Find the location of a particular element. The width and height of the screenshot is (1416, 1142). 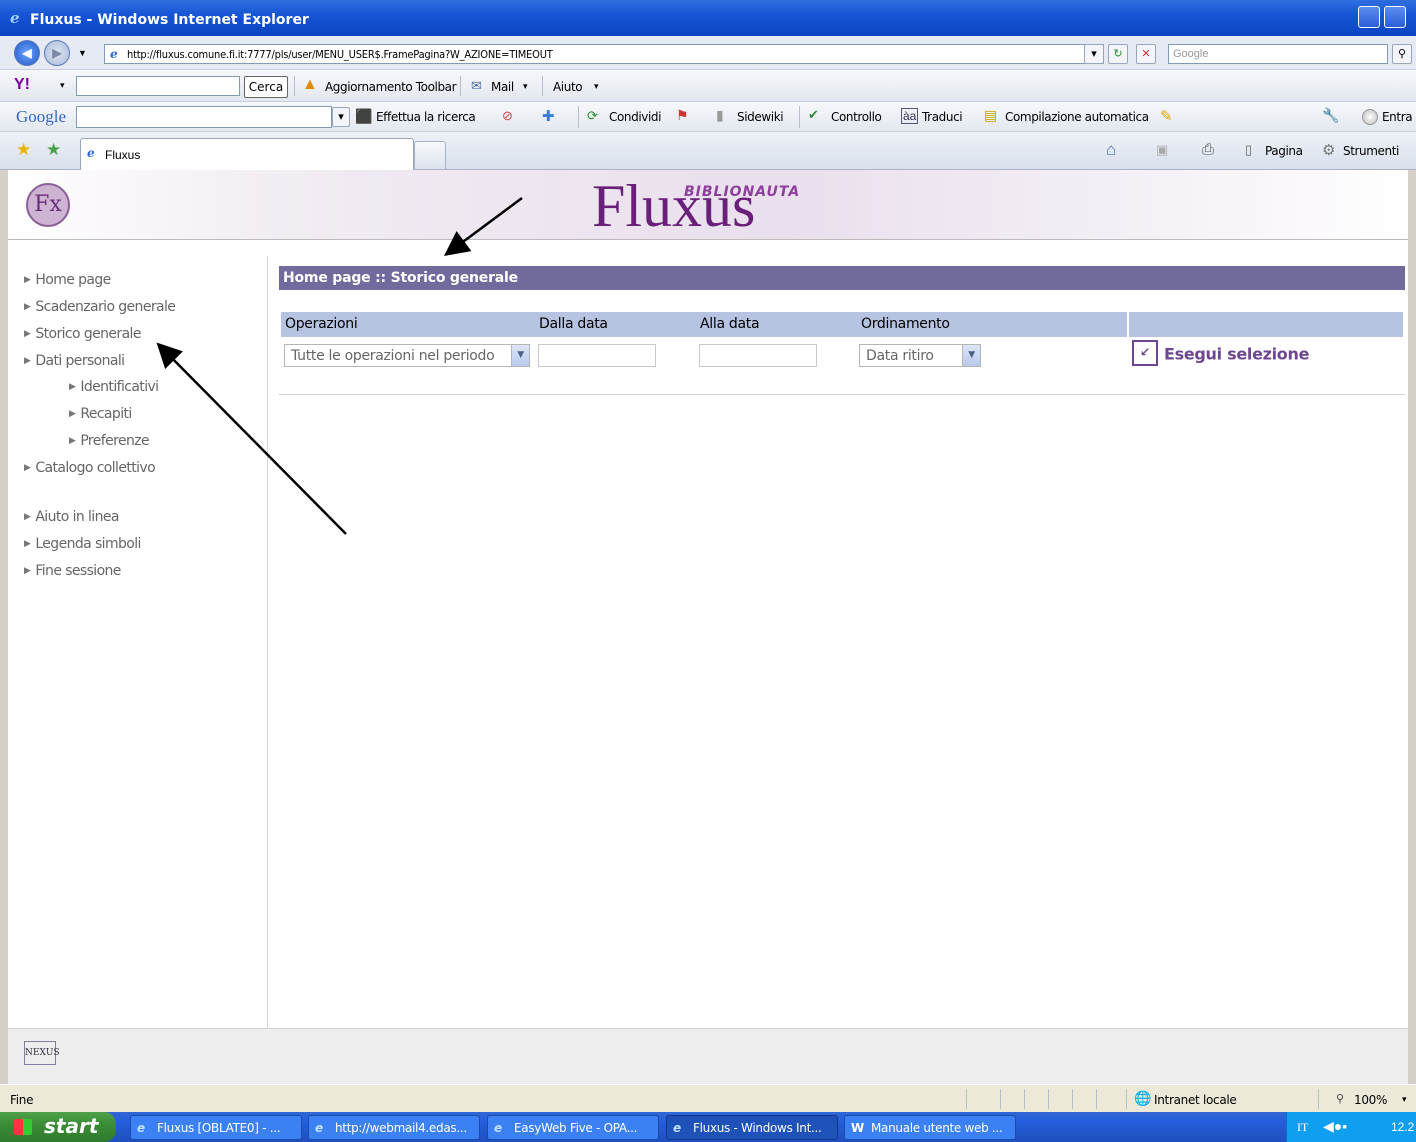

annotation-arrows is located at coordinates (339, 365).